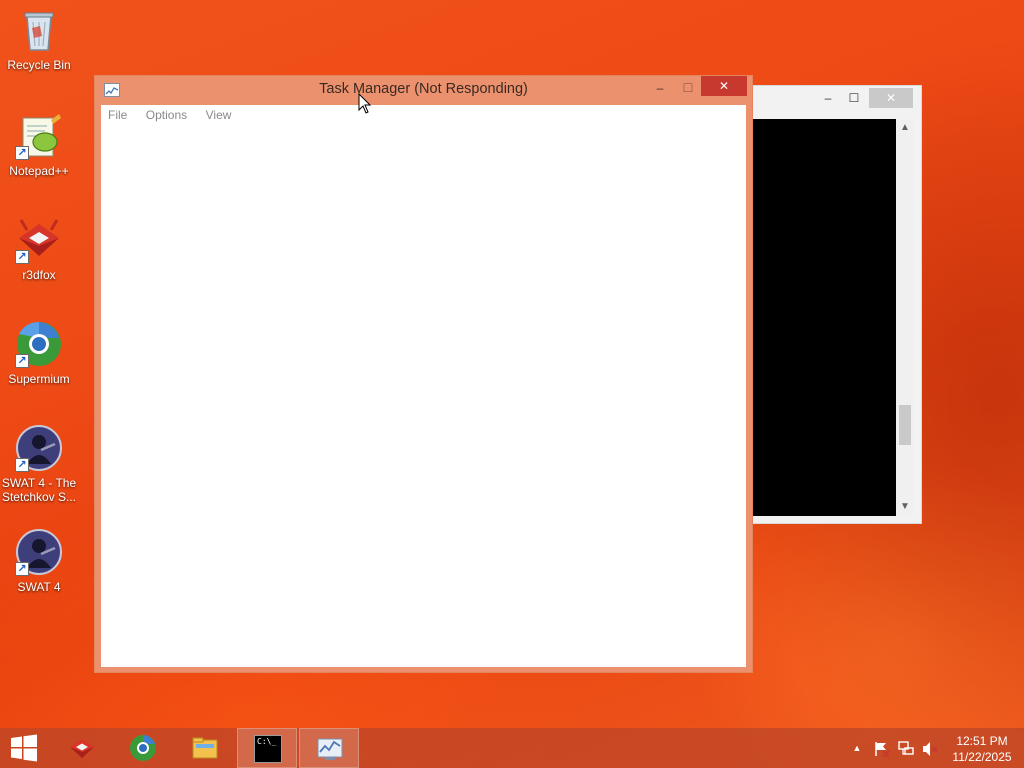 Image resolution: width=1024 pixels, height=768 pixels. I want to click on desktop-icon-swat4: ↗ SWAT 4, so click(39, 561).